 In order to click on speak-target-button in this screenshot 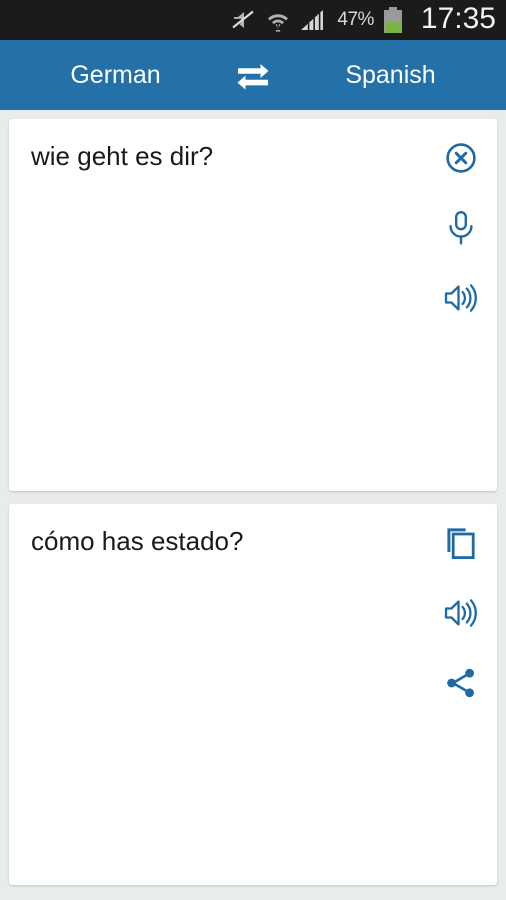, I will do `click(461, 613)`.